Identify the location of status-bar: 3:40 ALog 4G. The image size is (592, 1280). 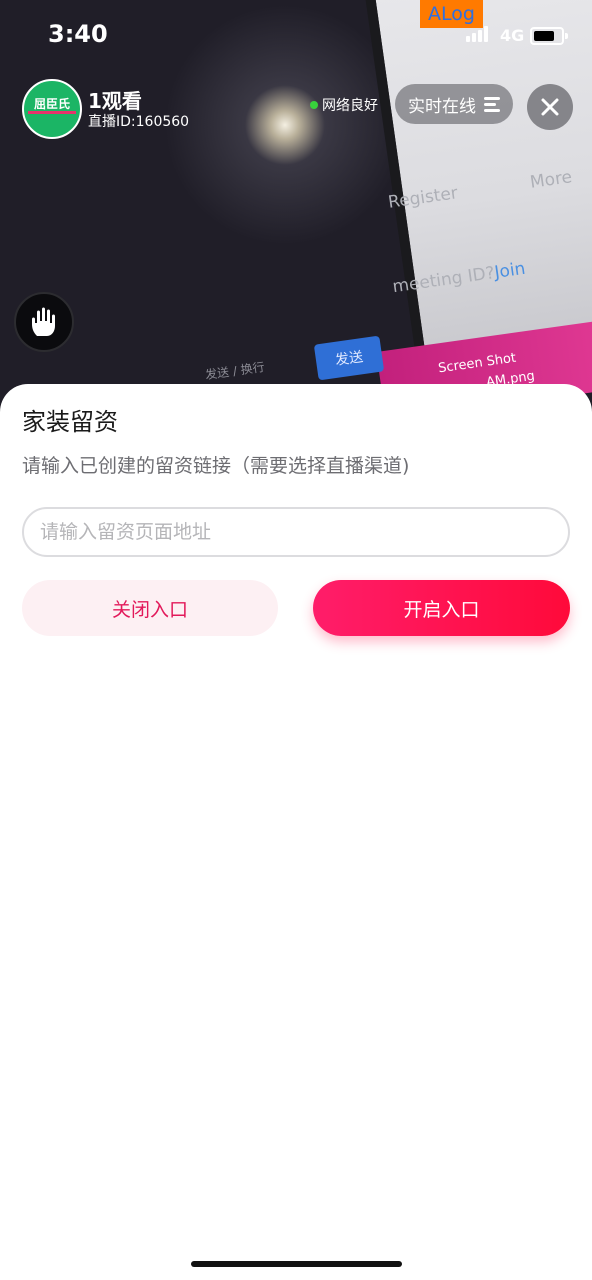
(296, 35).